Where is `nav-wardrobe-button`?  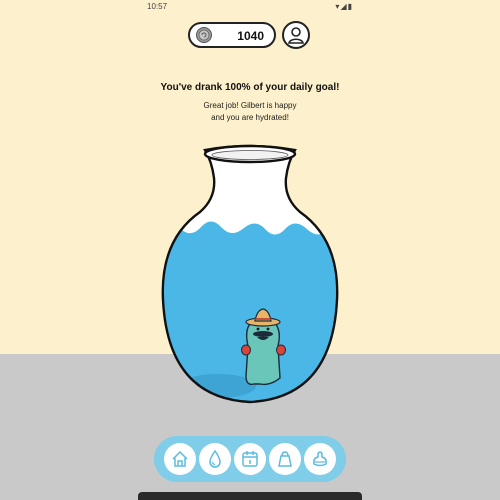 nav-wardrobe-button is located at coordinates (320, 459).